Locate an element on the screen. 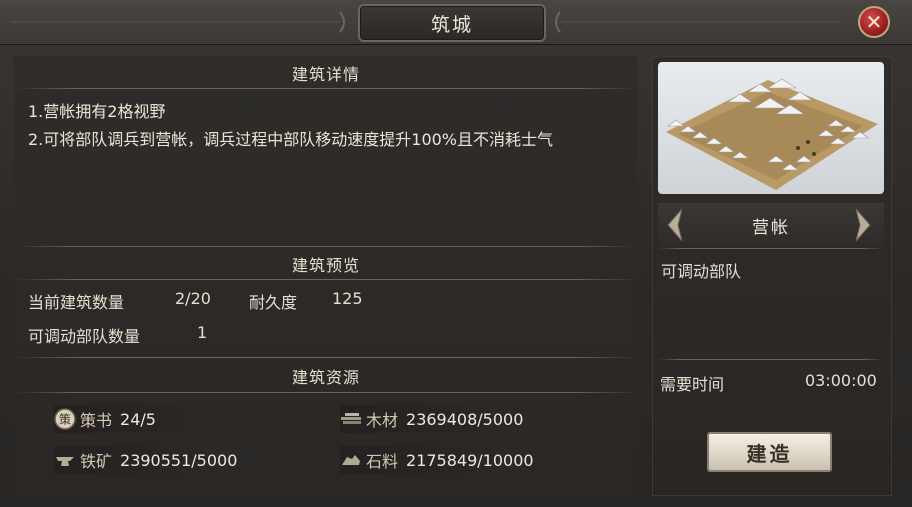 The image size is (912, 507). chevron-right-icon is located at coordinates (863, 225).